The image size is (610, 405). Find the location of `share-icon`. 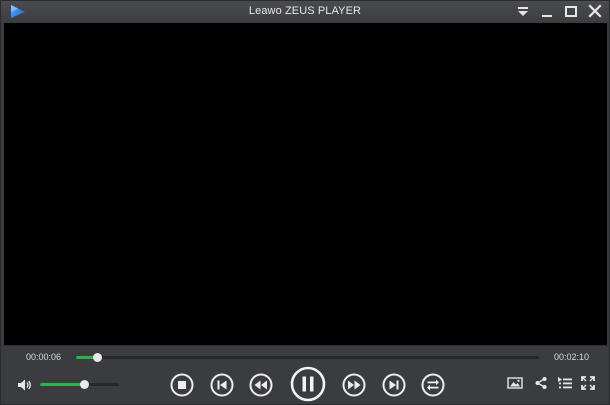

share-icon is located at coordinates (541, 383).